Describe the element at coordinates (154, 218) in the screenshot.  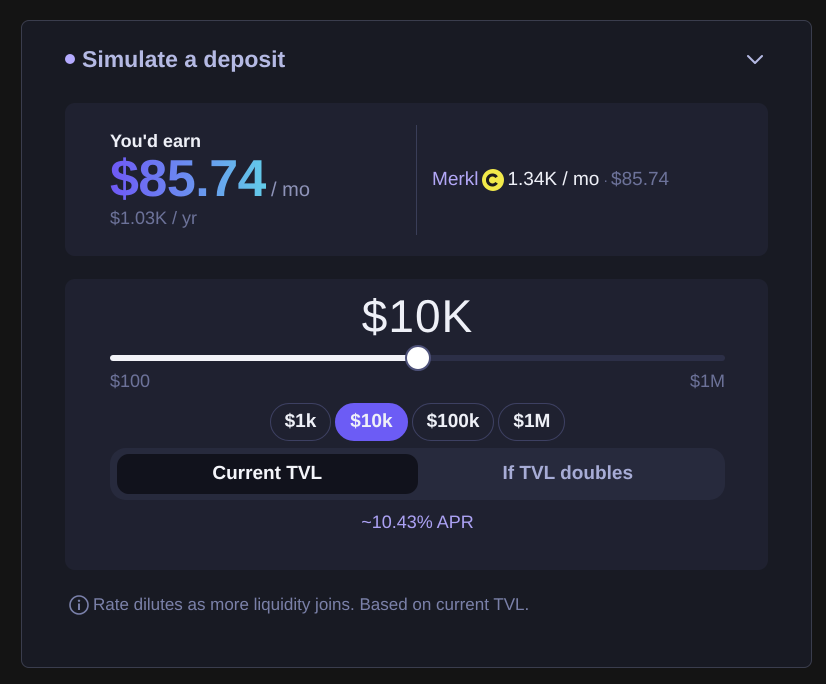
I see `yearly-amount: $1.03K / yr` at that location.